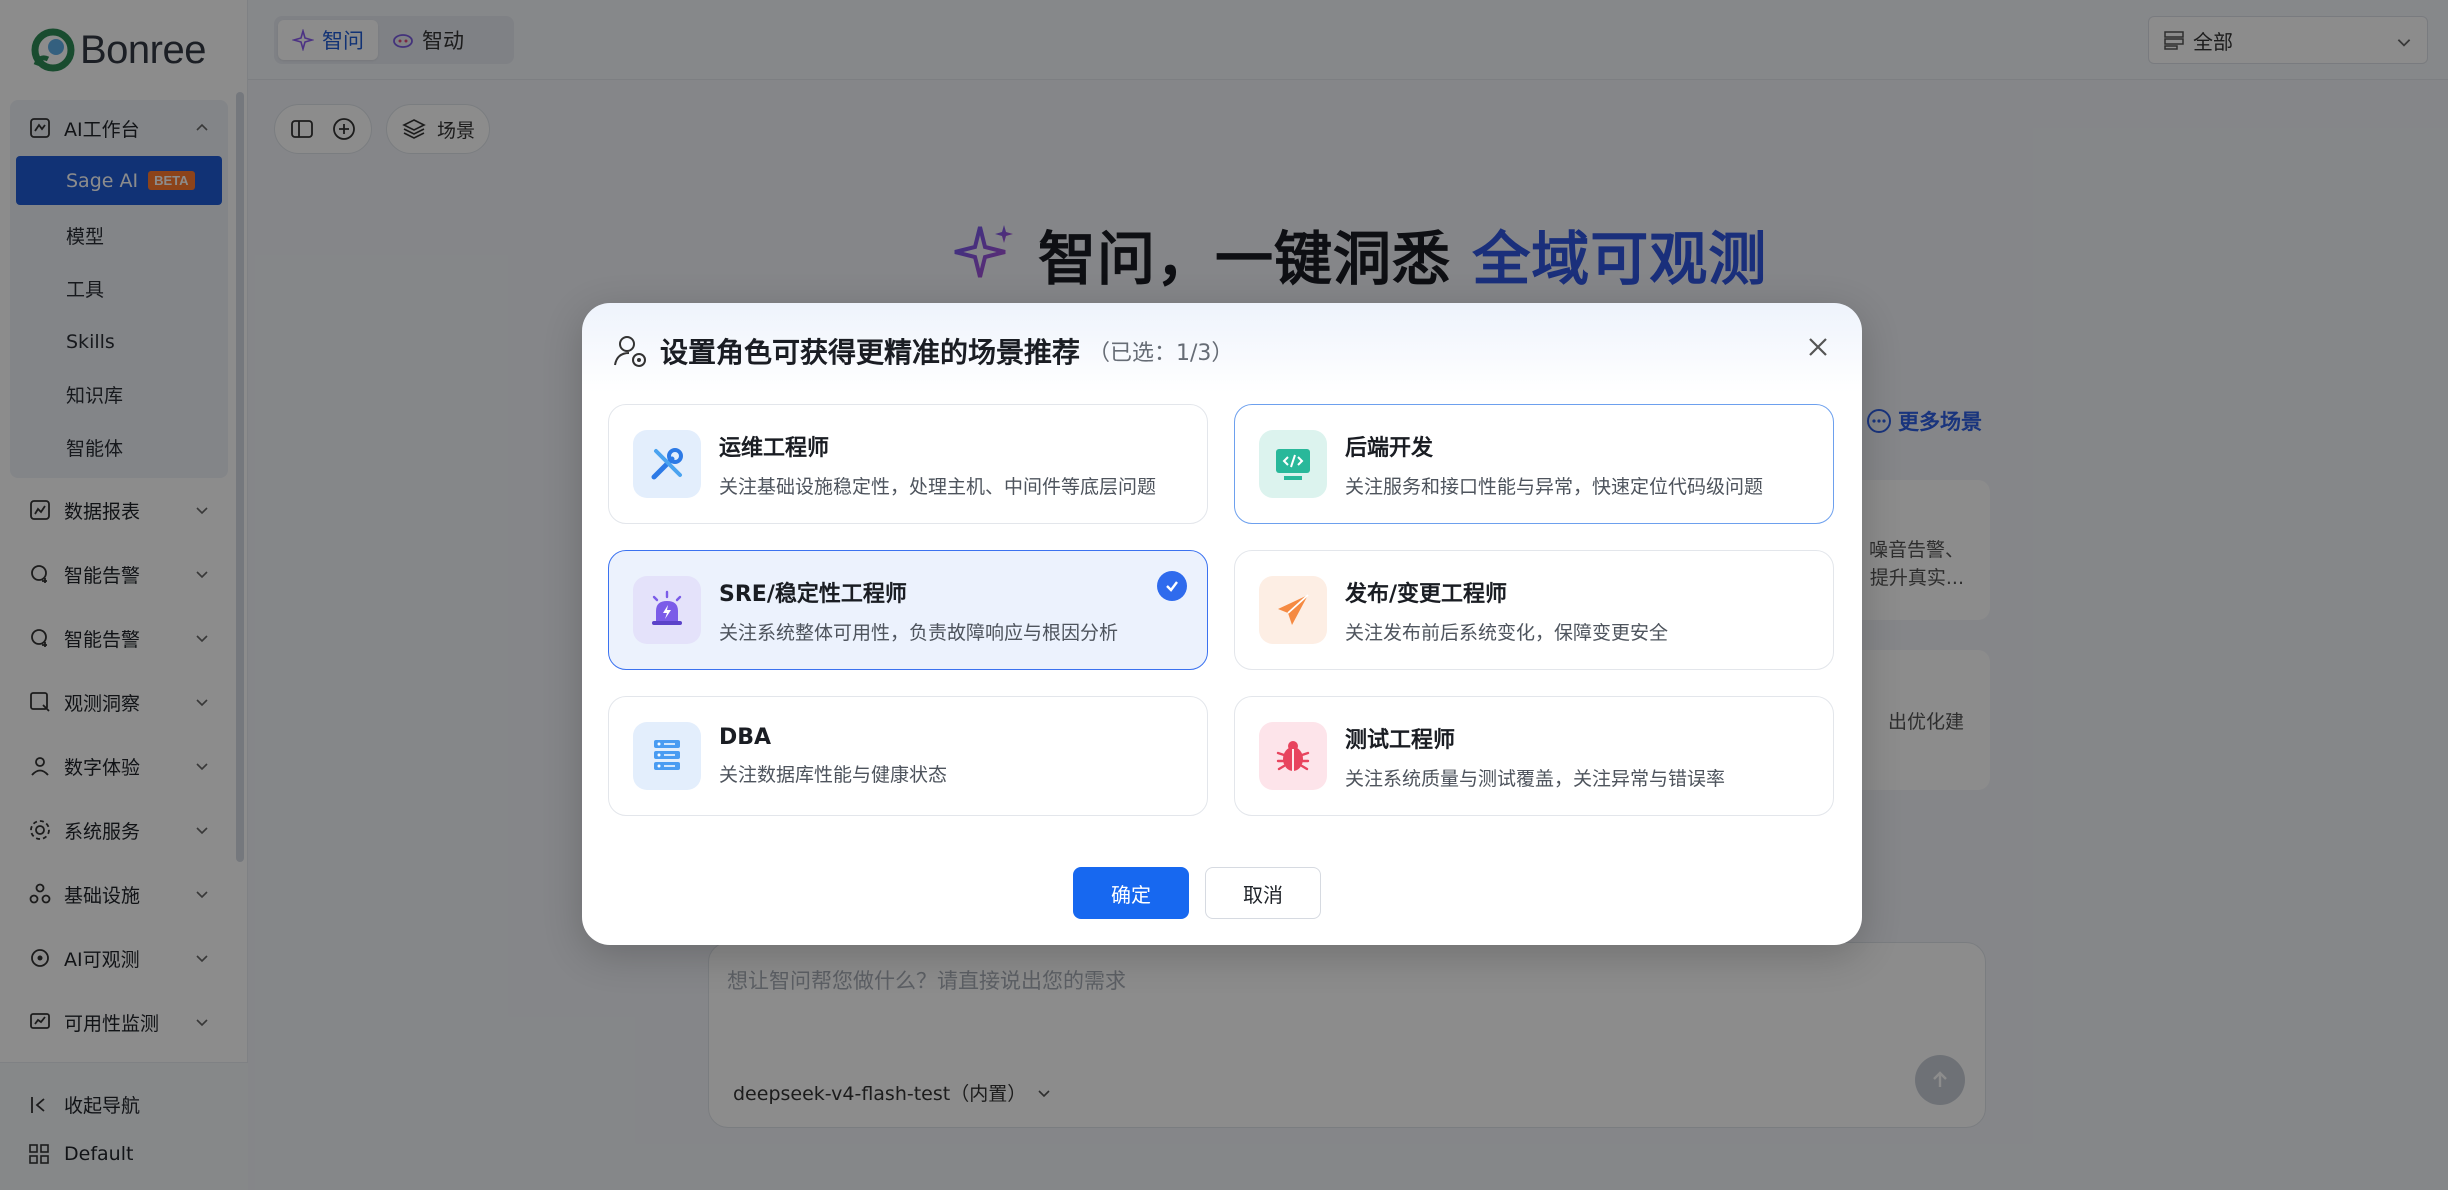 The height and width of the screenshot is (1190, 2448). I want to click on database-icon, so click(667, 755).